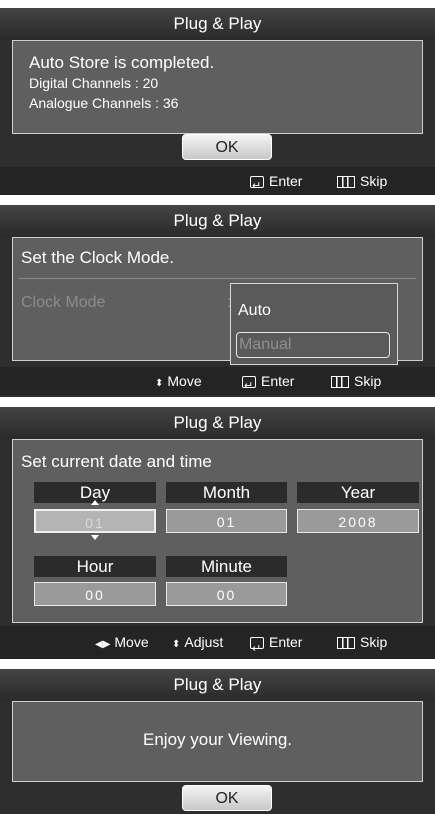 Image resolution: width=435 pixels, height=820 pixels. I want to click on adjust-hint: ⬍ Adjust, so click(197, 643).